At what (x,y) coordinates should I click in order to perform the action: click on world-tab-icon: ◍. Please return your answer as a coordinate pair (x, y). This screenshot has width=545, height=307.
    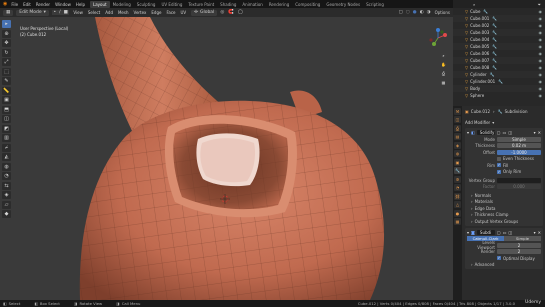
    Looking at the image, I should click on (457, 153).